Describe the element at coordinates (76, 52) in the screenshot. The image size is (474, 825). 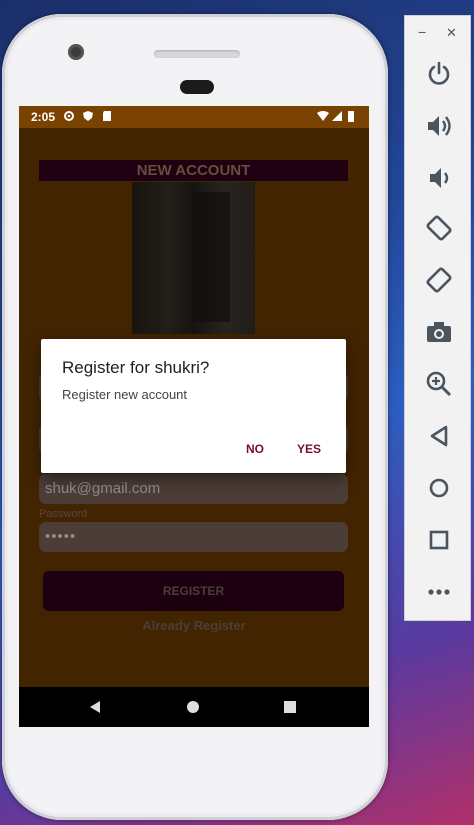
I see `front-camera` at that location.